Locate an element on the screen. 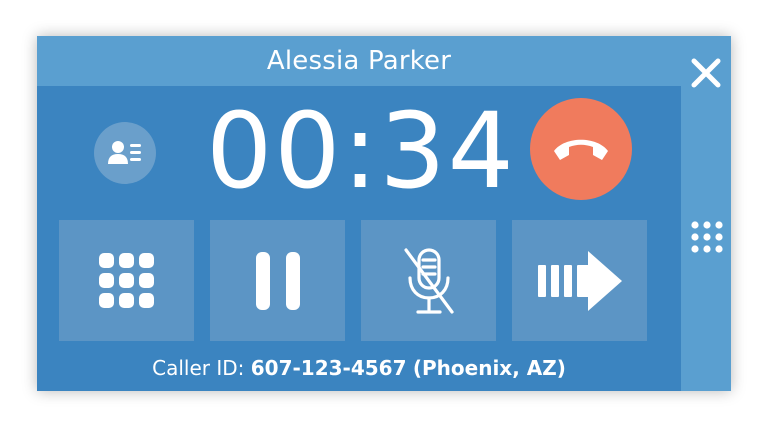 This screenshot has width=768, height=428. hangup-phone-icon is located at coordinates (581, 149).